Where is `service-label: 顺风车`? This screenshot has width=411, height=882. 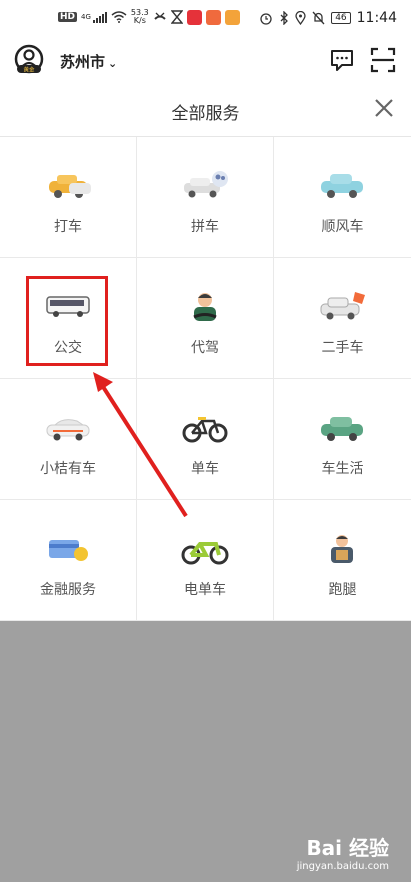 service-label: 顺风车 is located at coordinates (342, 227).